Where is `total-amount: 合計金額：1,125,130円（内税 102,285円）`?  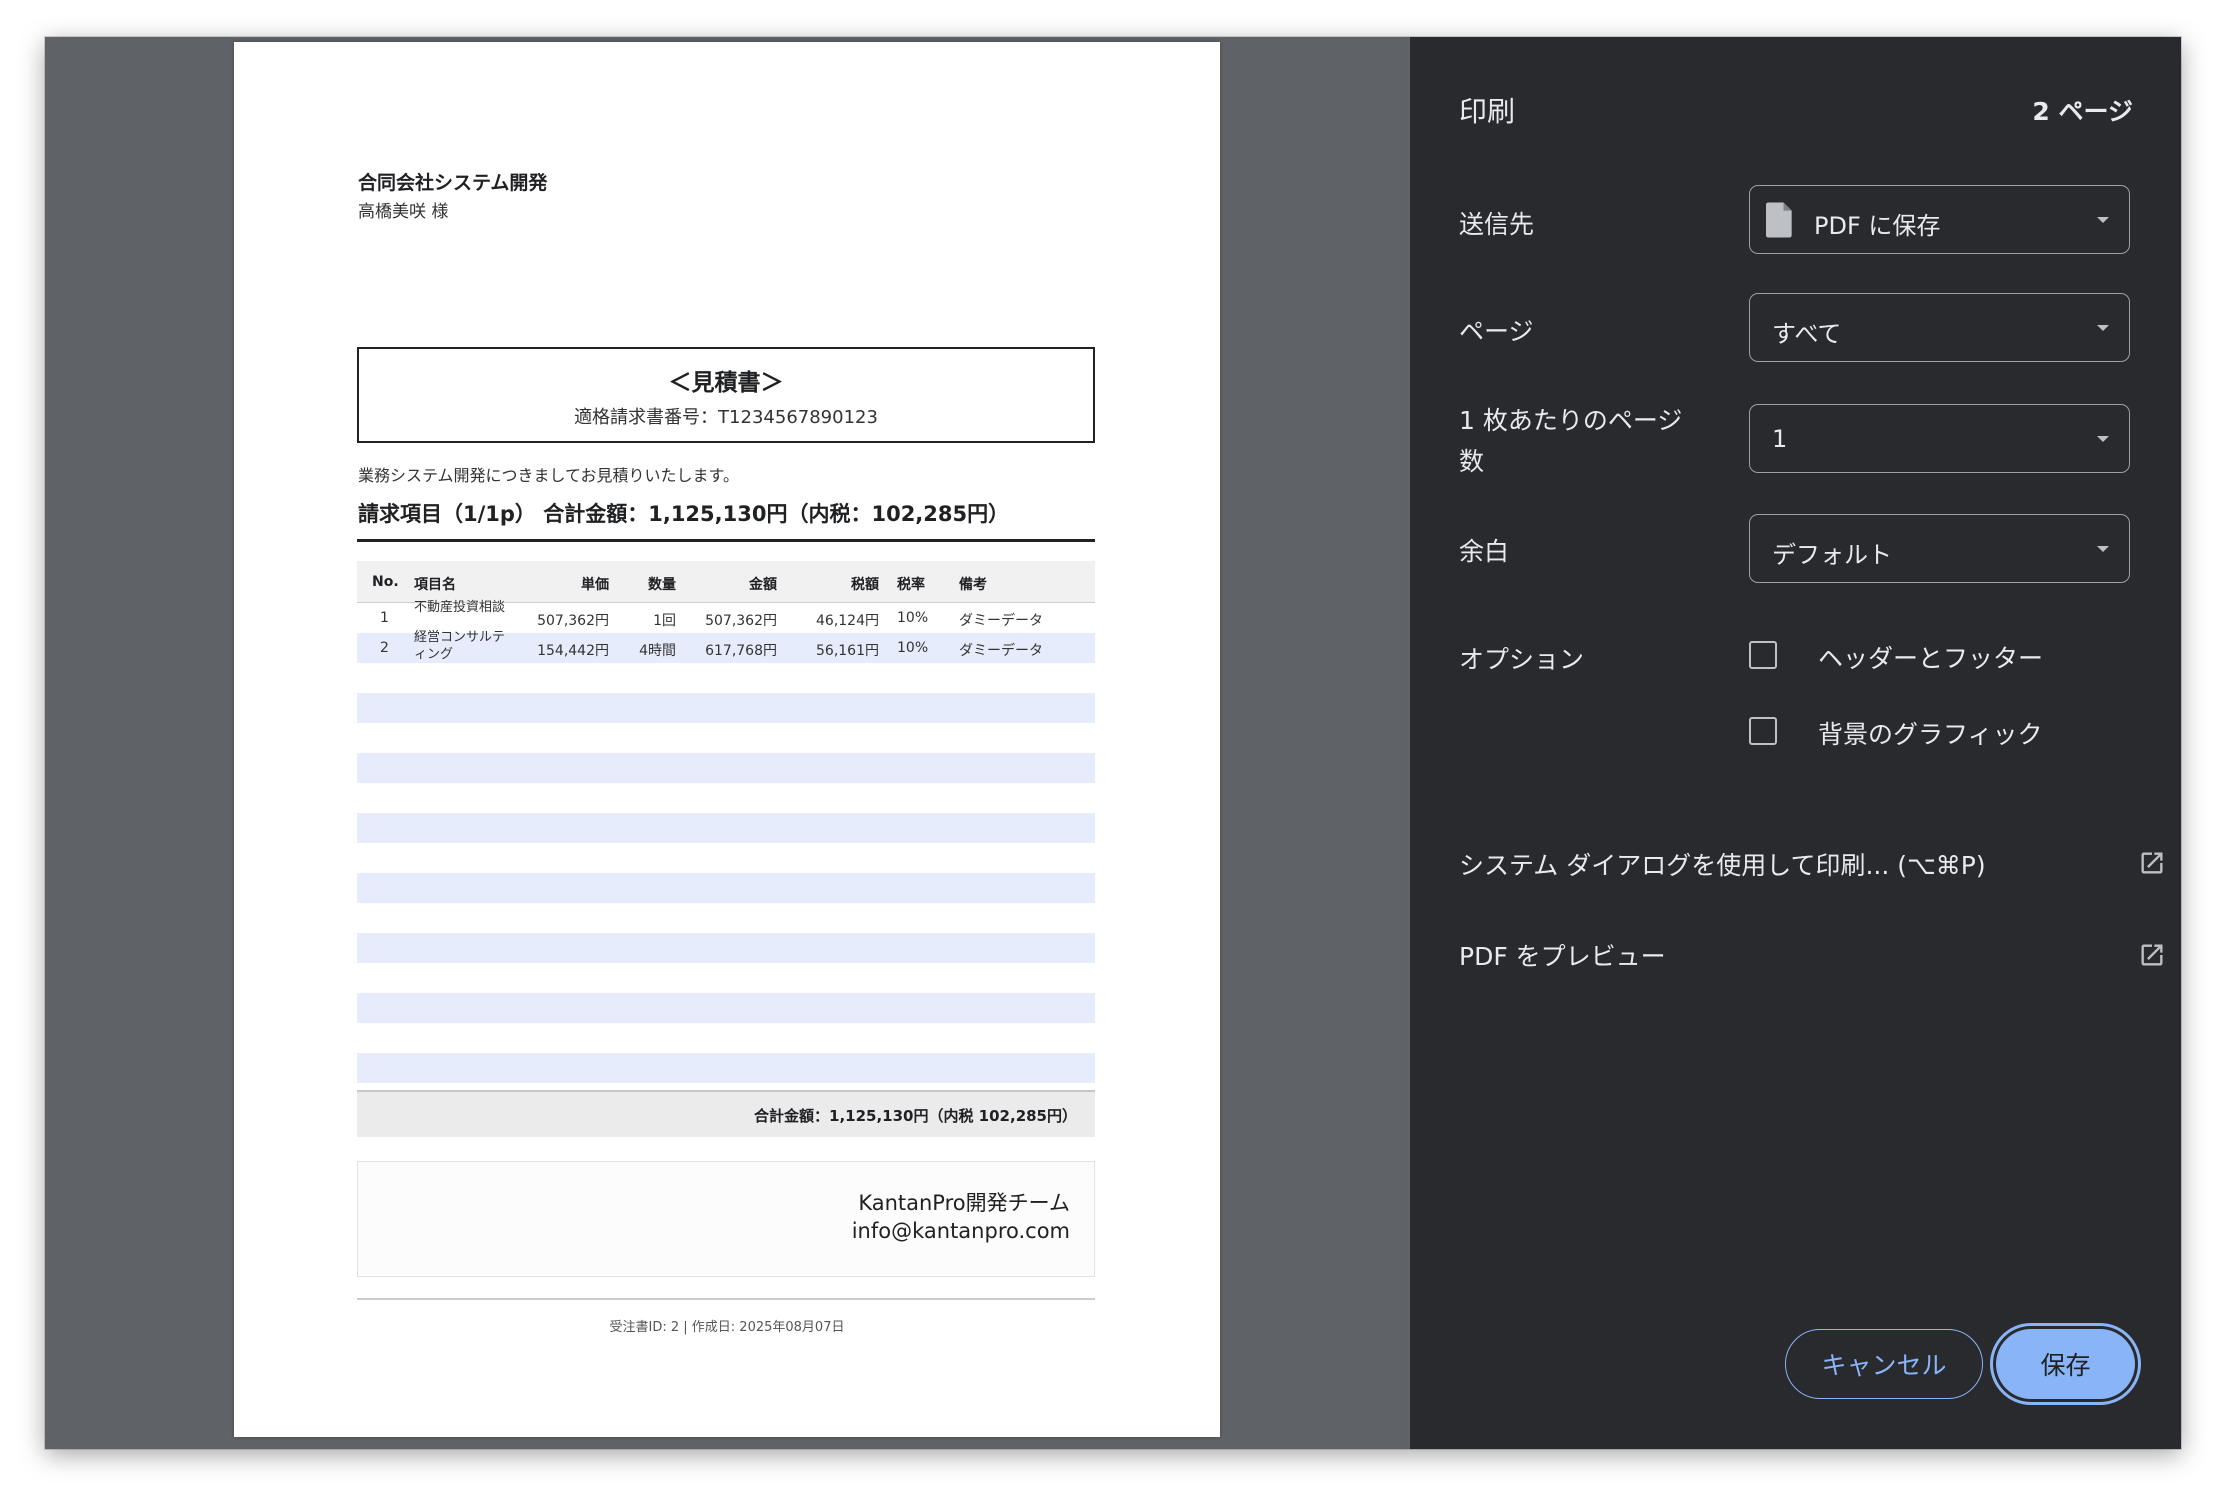 total-amount: 合計金額：1,125,130円（内税 102,285円） is located at coordinates (915, 1116).